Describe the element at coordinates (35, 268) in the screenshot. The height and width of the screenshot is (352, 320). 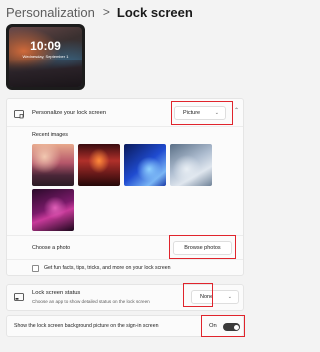
I see `fun-facts-checkbox` at that location.